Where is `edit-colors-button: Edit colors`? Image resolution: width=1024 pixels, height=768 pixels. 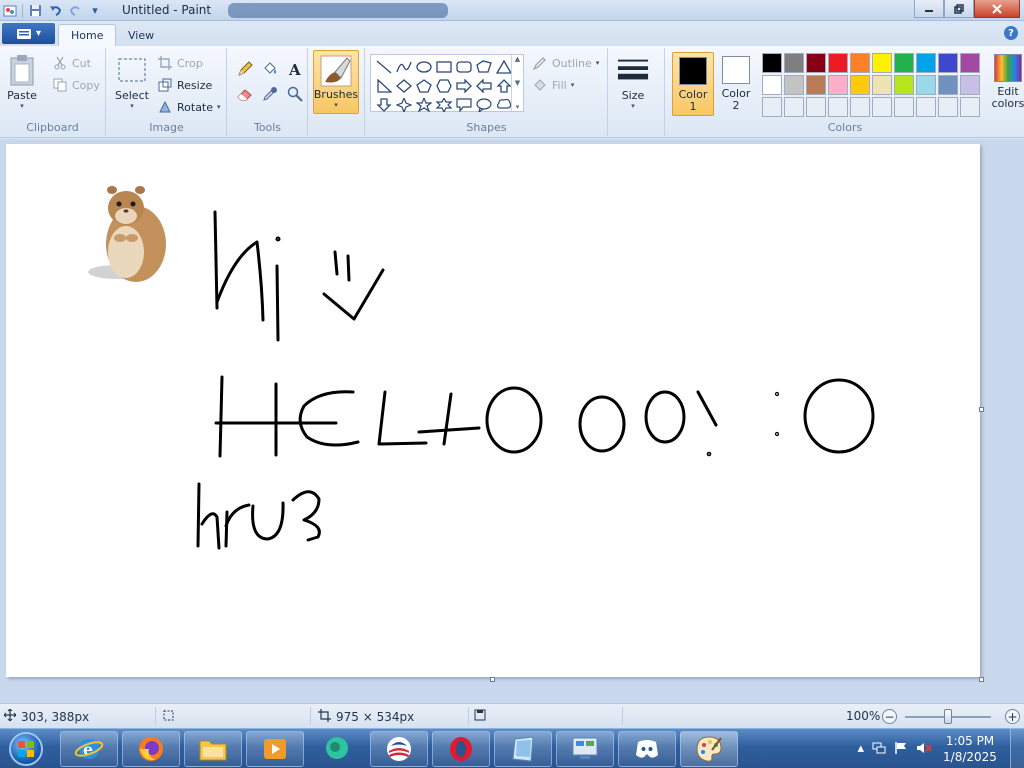 edit-colors-button: Edit colors is located at coordinates (1006, 82).